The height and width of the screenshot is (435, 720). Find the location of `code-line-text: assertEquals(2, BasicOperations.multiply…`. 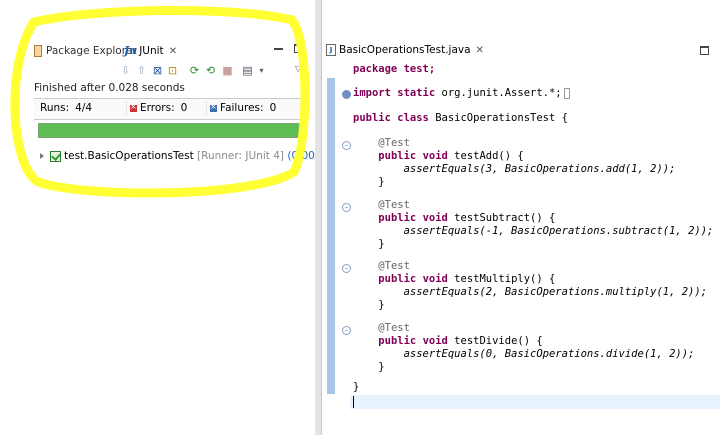

code-line-text: assertEquals(2, BasicOperations.multiply… is located at coordinates (555, 292).